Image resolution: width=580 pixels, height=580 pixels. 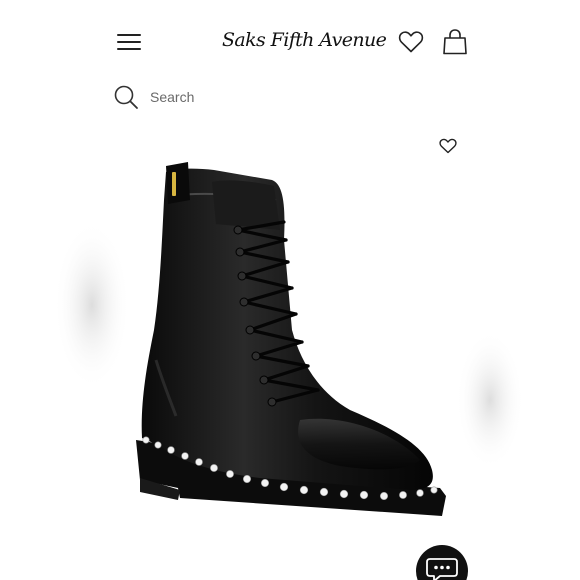 What do you see at coordinates (448, 146) in the screenshot?
I see `favorite-heart-icon` at bounding box center [448, 146].